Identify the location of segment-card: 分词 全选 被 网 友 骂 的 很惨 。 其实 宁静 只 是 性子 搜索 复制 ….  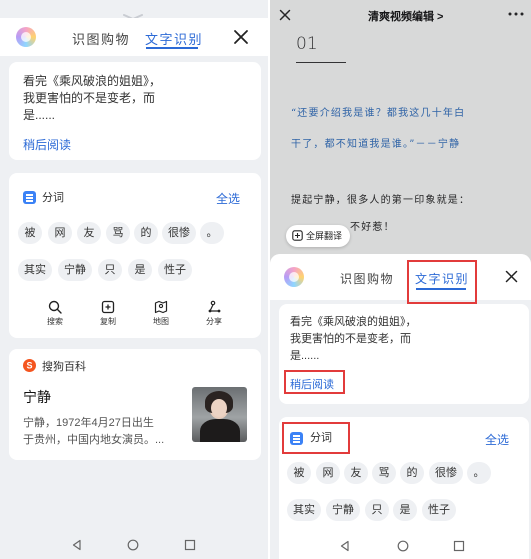
(135, 255).